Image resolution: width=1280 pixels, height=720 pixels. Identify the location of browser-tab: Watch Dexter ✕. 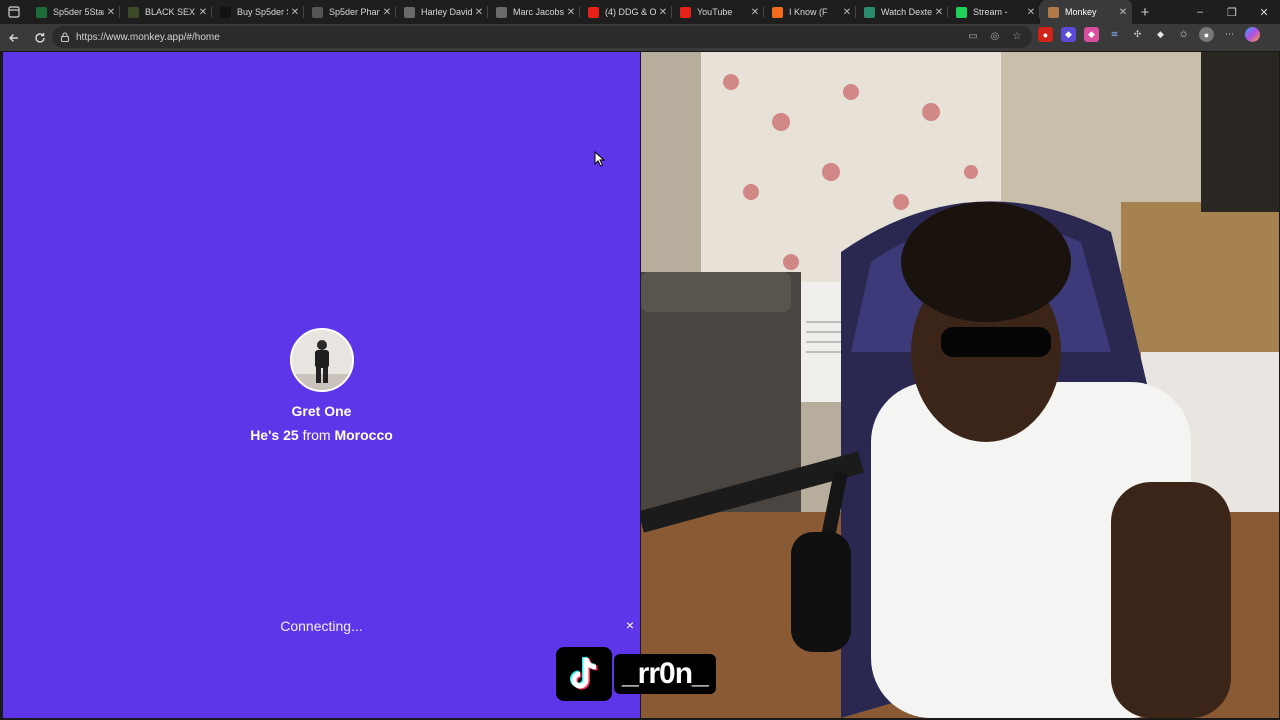
(902, 12).